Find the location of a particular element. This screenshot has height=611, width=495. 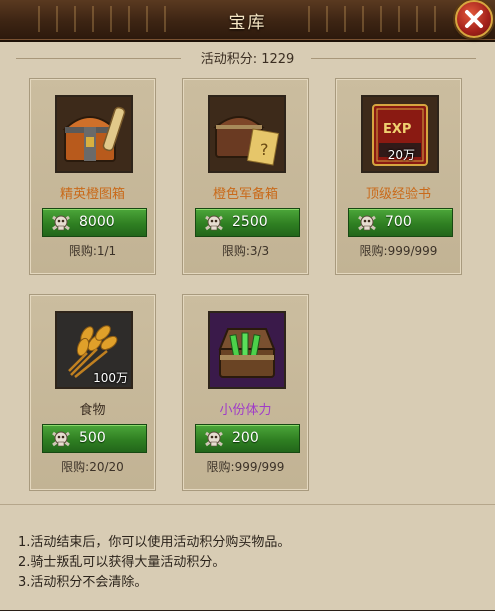

item-name: 顶级经验书 is located at coordinates (398, 194).